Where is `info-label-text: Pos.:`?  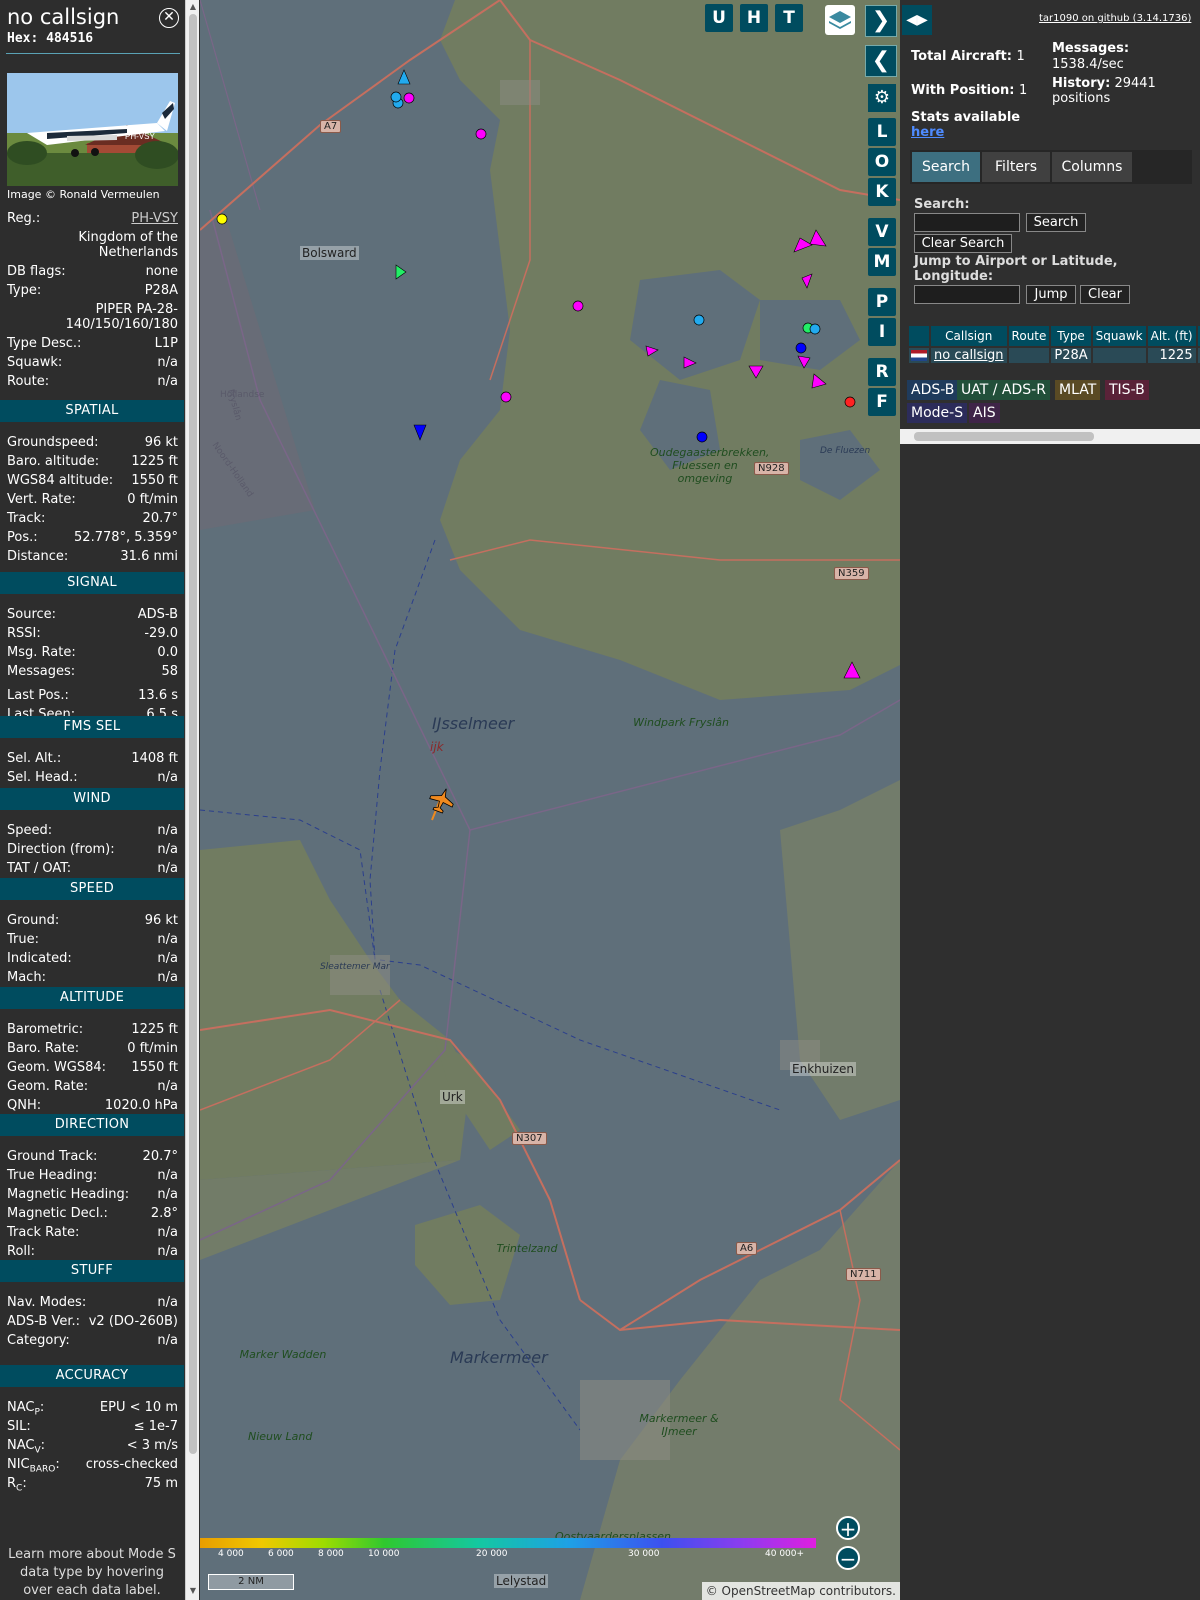 info-label-text: Pos.: is located at coordinates (22, 537).